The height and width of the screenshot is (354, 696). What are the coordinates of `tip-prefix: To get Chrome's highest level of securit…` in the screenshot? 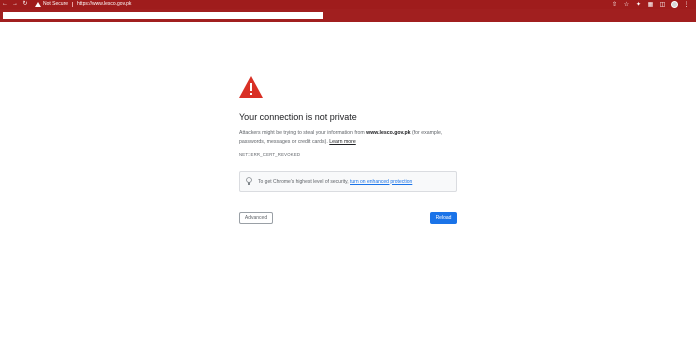 It's located at (304, 181).